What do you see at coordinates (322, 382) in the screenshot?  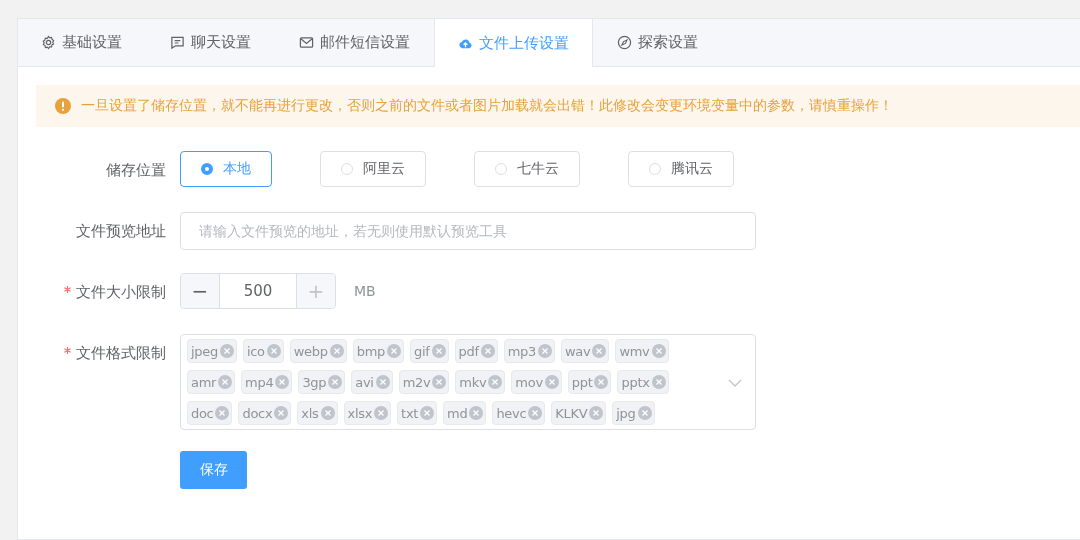 I see `tag: 3gp` at bounding box center [322, 382].